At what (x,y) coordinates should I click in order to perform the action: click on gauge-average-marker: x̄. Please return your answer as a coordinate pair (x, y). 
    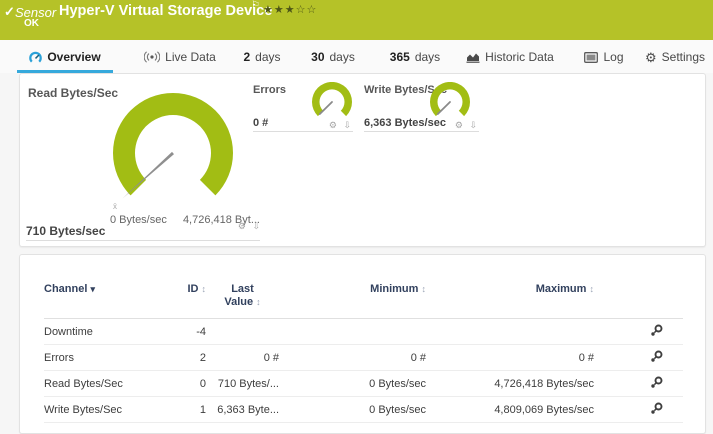
    Looking at the image, I should click on (115, 206).